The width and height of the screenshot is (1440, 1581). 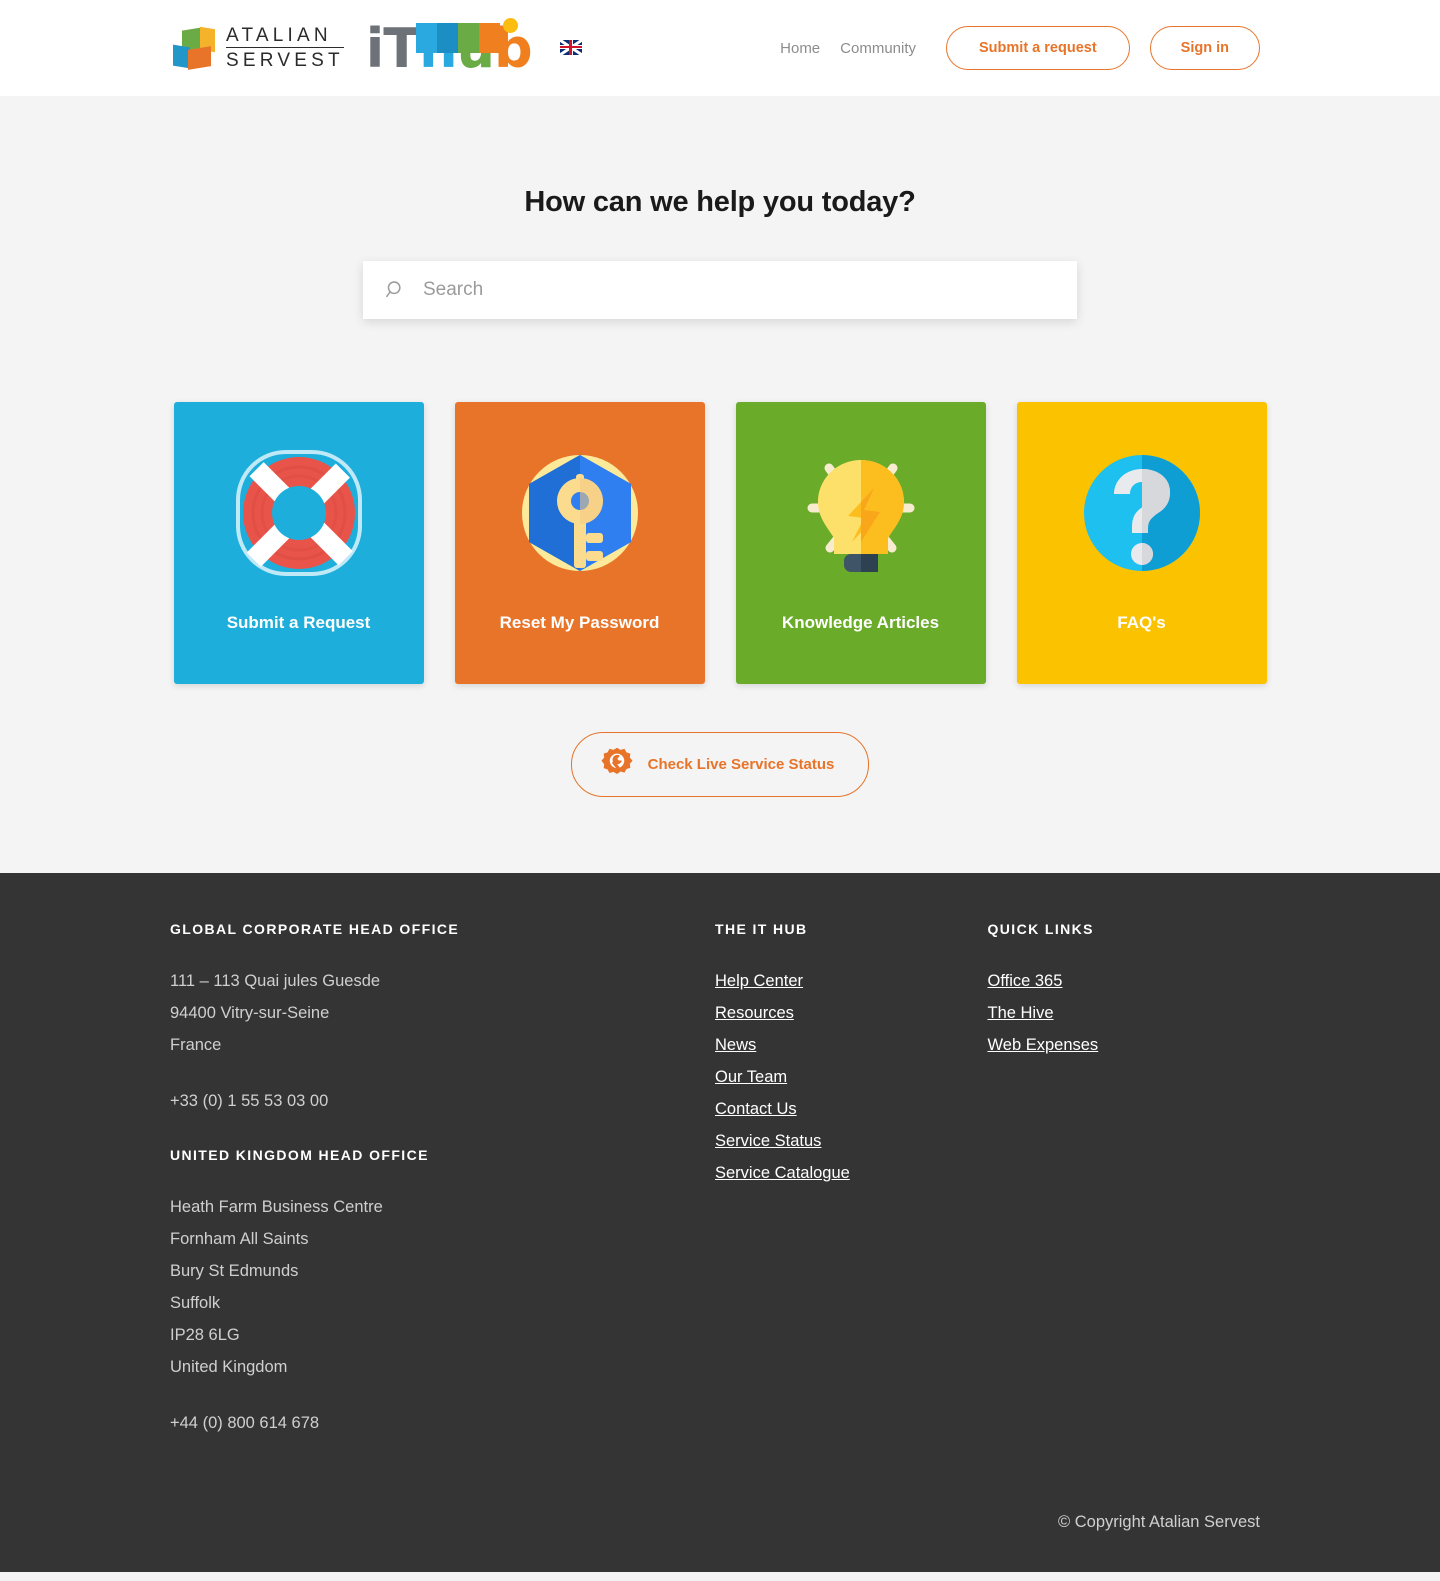 I want to click on footer-link-contact-us: Contact Us, so click(x=756, y=1109).